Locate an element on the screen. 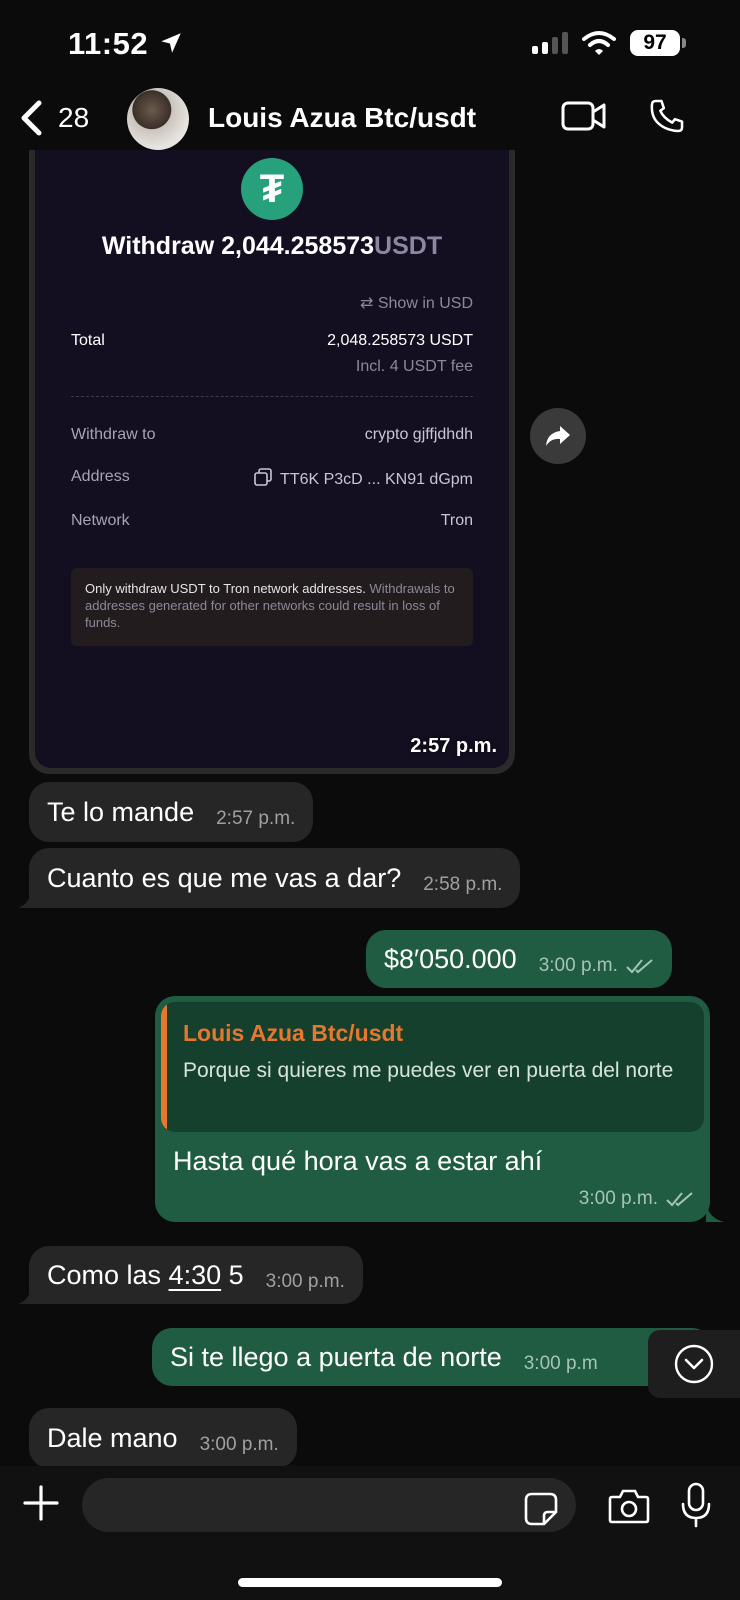 The height and width of the screenshot is (1600, 740). message-incoming: Como las 4:30 5 3:00 p.m. is located at coordinates (196, 1275).